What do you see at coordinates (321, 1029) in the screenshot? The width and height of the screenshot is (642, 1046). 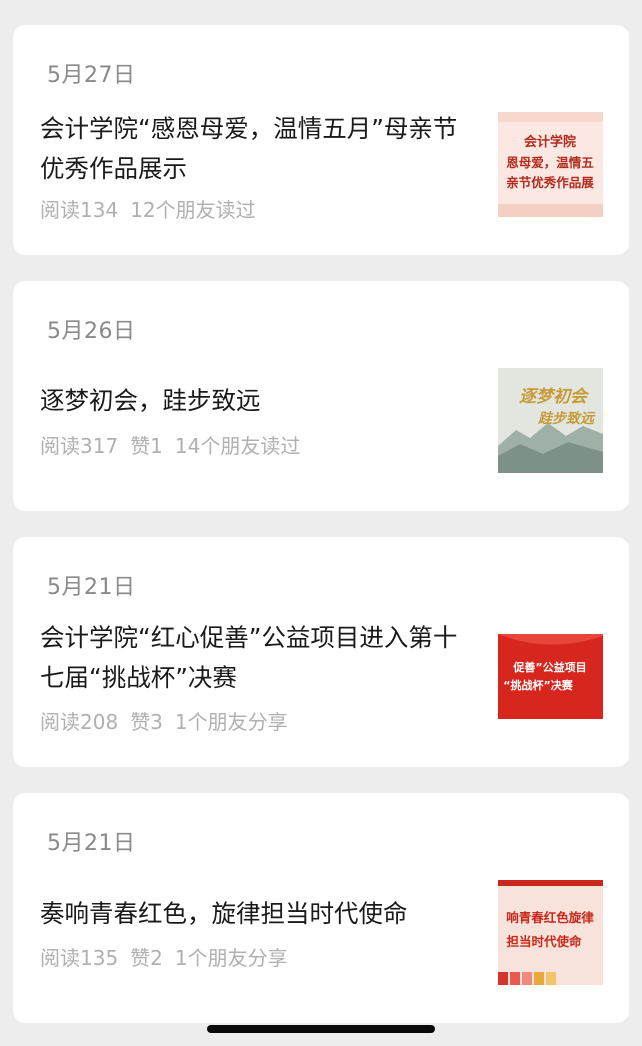 I see `home-indicator` at bounding box center [321, 1029].